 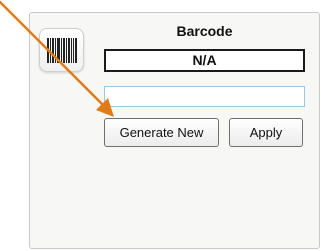 I want to click on generate-new-button: Generate New, so click(x=161, y=132).